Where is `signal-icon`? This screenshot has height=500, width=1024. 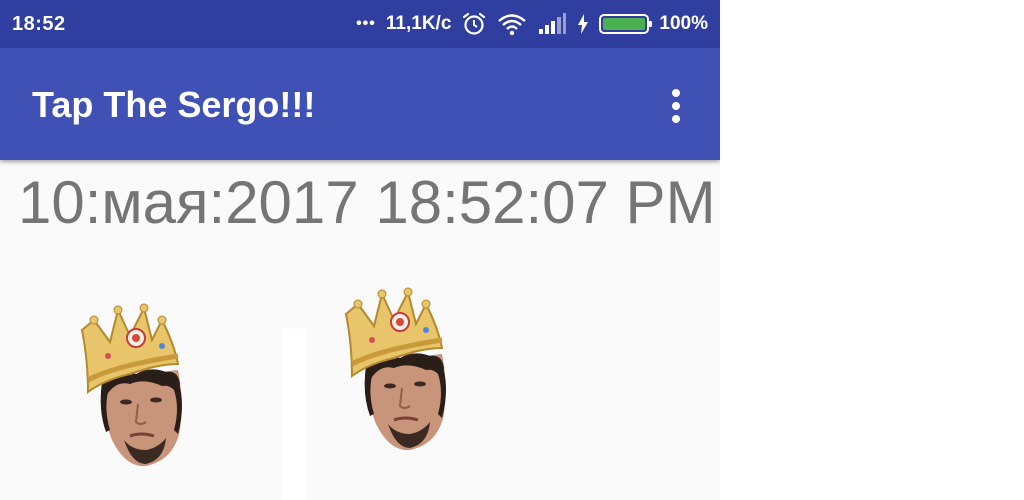 signal-icon is located at coordinates (552, 24).